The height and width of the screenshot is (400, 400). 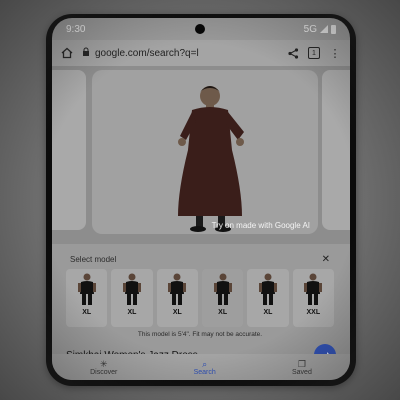 What do you see at coordinates (314, 53) in the screenshot?
I see `tab-switcher-button: 1` at bounding box center [314, 53].